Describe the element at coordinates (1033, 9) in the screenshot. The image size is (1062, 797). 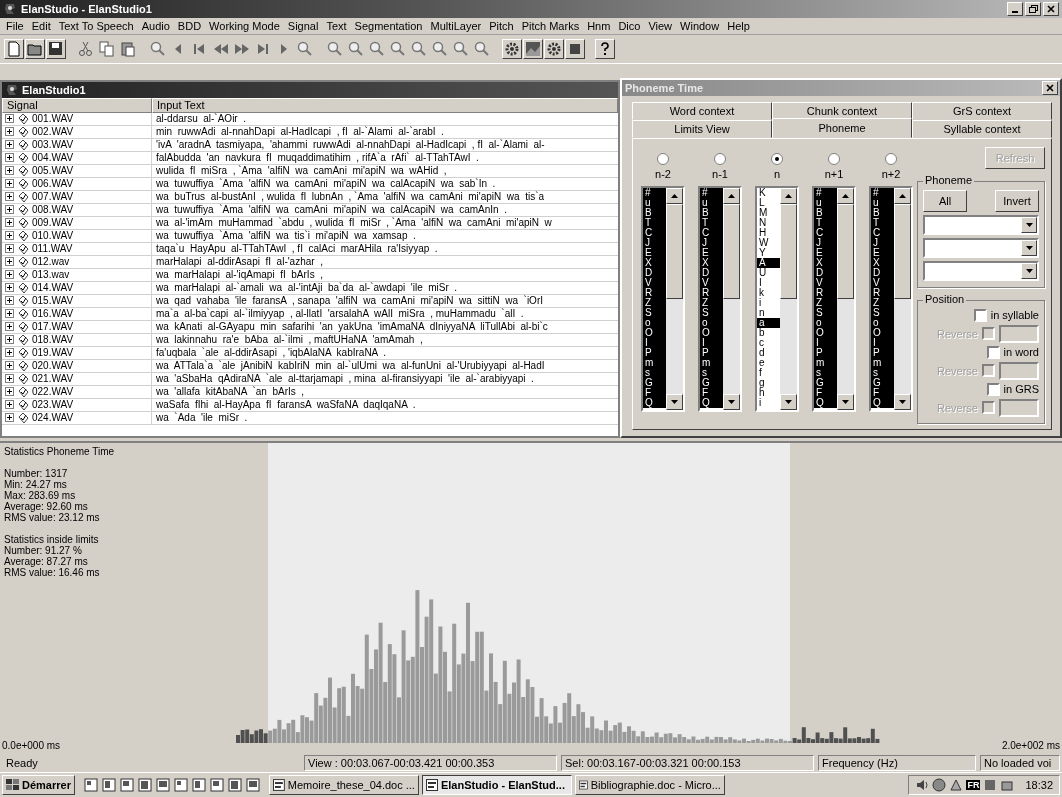
I see `restore-button` at that location.